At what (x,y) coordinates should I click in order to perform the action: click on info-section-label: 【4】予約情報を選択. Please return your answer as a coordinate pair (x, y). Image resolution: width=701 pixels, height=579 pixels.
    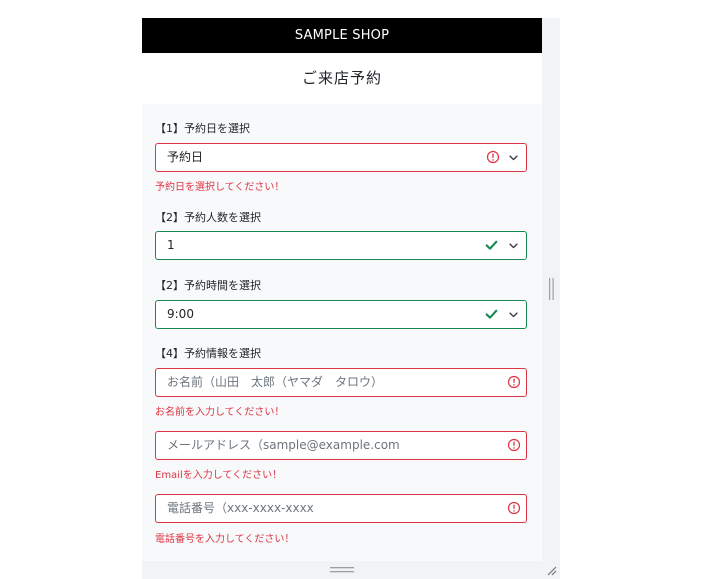
    Looking at the image, I should click on (208, 353).